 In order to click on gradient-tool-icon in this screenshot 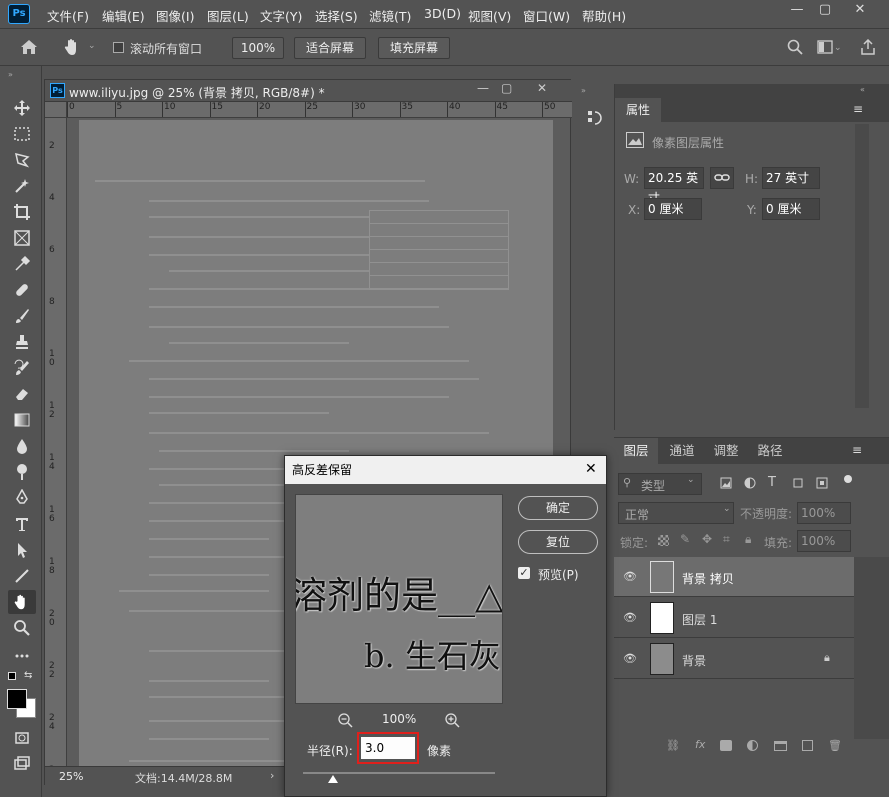, I will do `click(22, 420)`.